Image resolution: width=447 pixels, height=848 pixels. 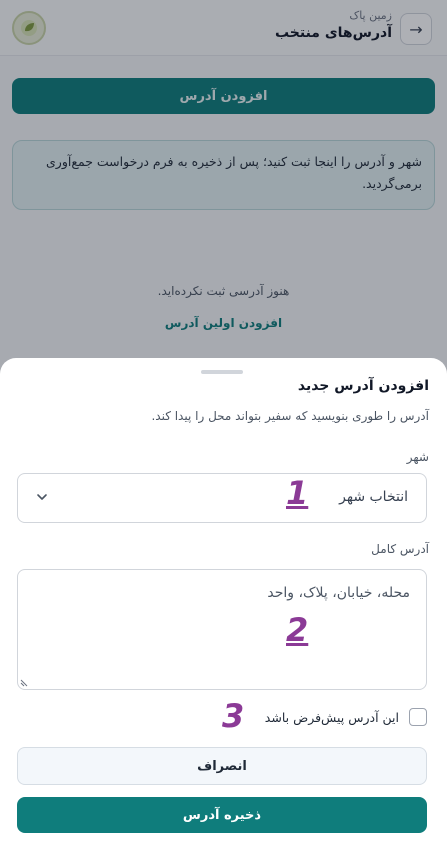 What do you see at coordinates (338, 593) in the screenshot?
I see `address-placeholder: محله، خیابان، پلاک، واحد` at bounding box center [338, 593].